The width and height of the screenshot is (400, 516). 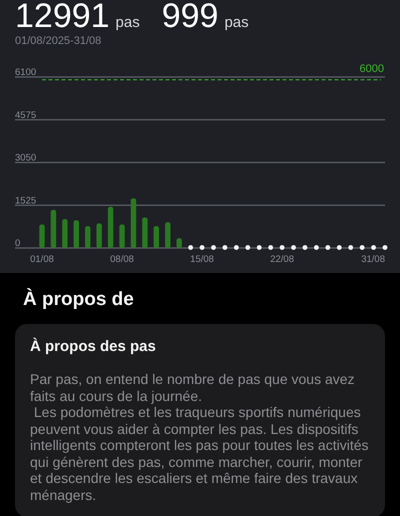 What do you see at coordinates (282, 259) in the screenshot?
I see `x-tick-label: 22/08` at bounding box center [282, 259].